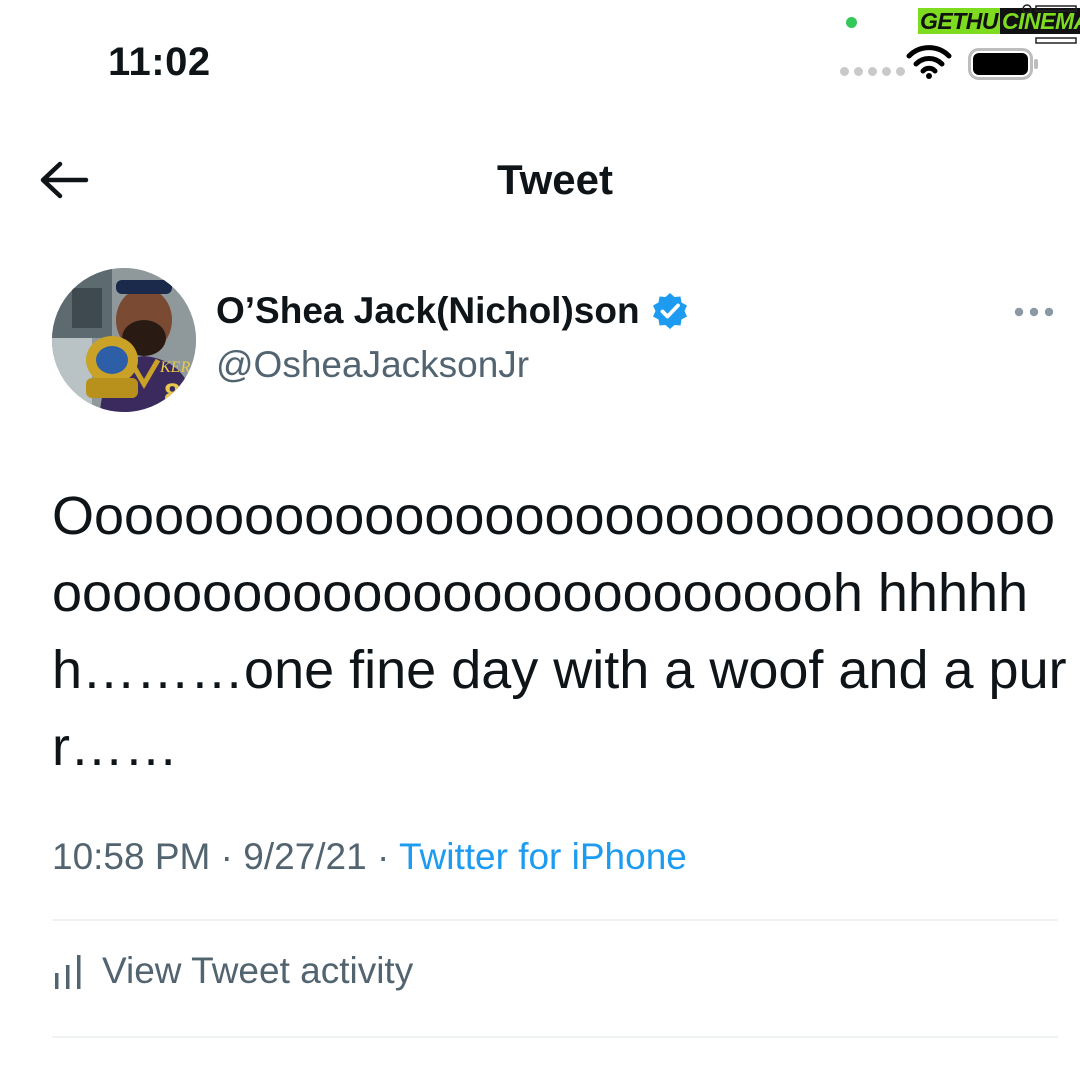 This screenshot has width=1080, height=1080. What do you see at coordinates (304, 856) in the screenshot?
I see `tweet-date: 9/27/21` at bounding box center [304, 856].